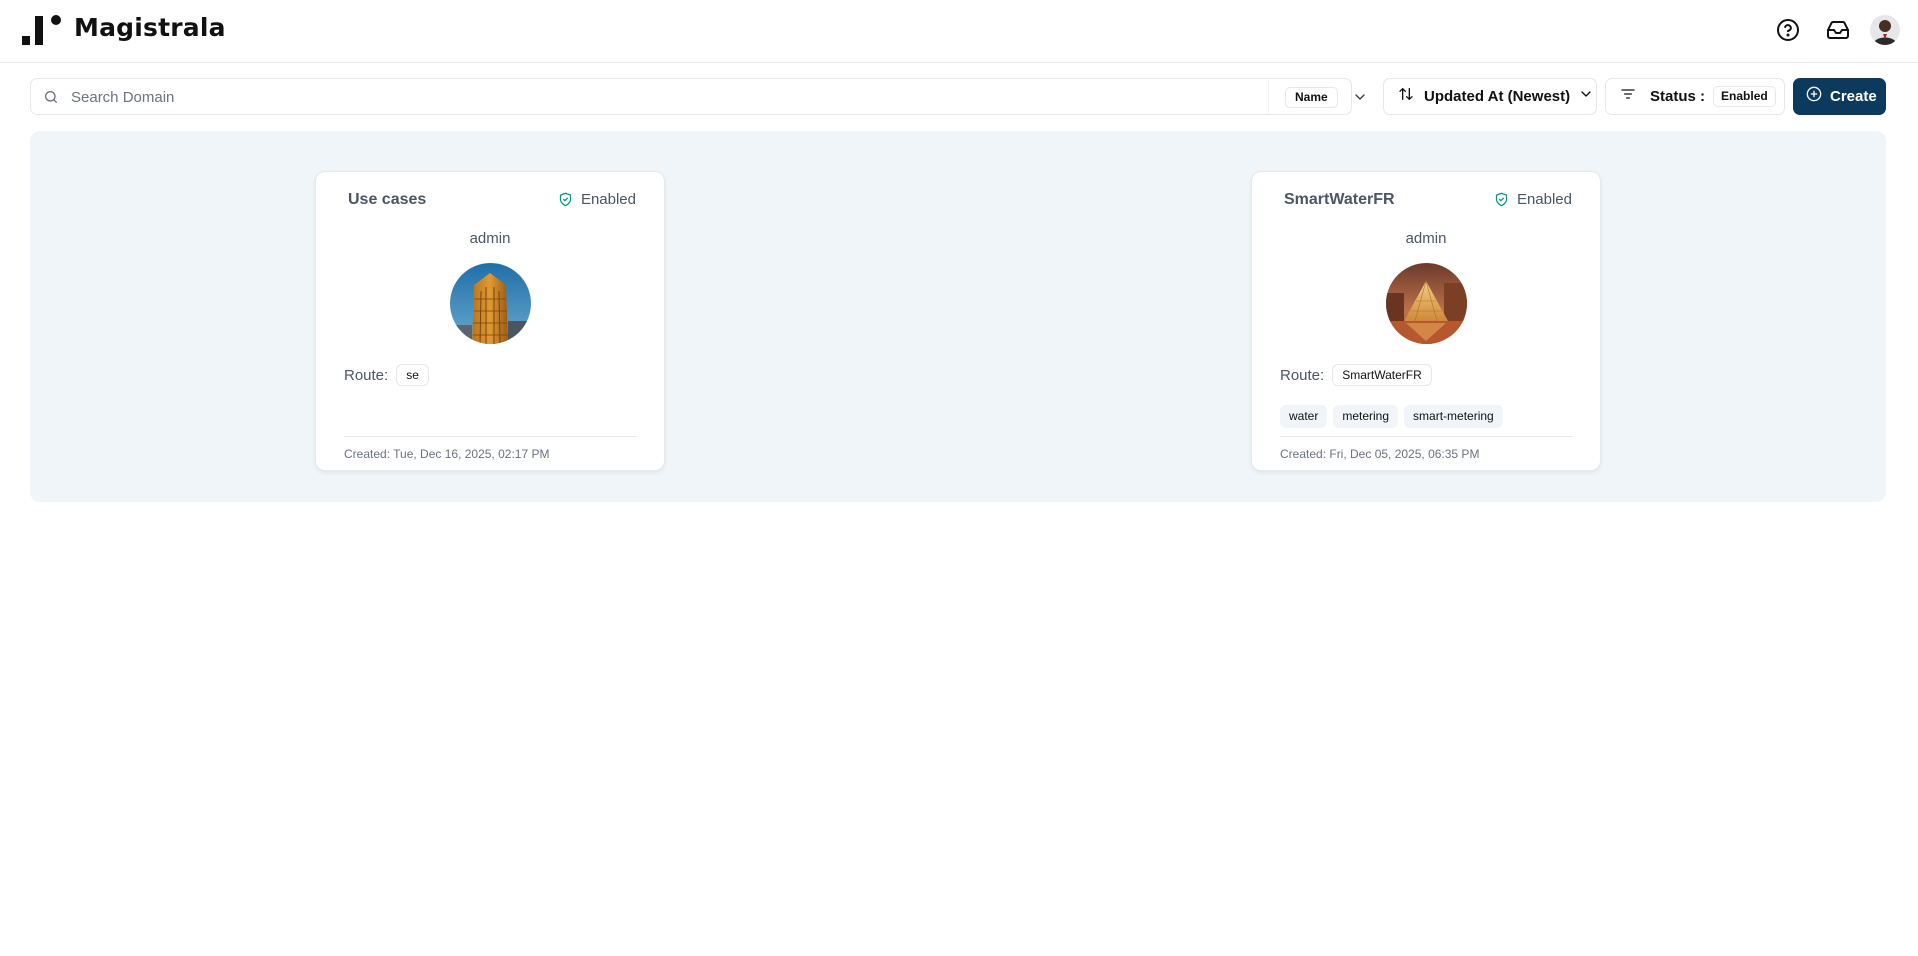 The height and width of the screenshot is (956, 1918). I want to click on filter-icon, so click(1628, 96).